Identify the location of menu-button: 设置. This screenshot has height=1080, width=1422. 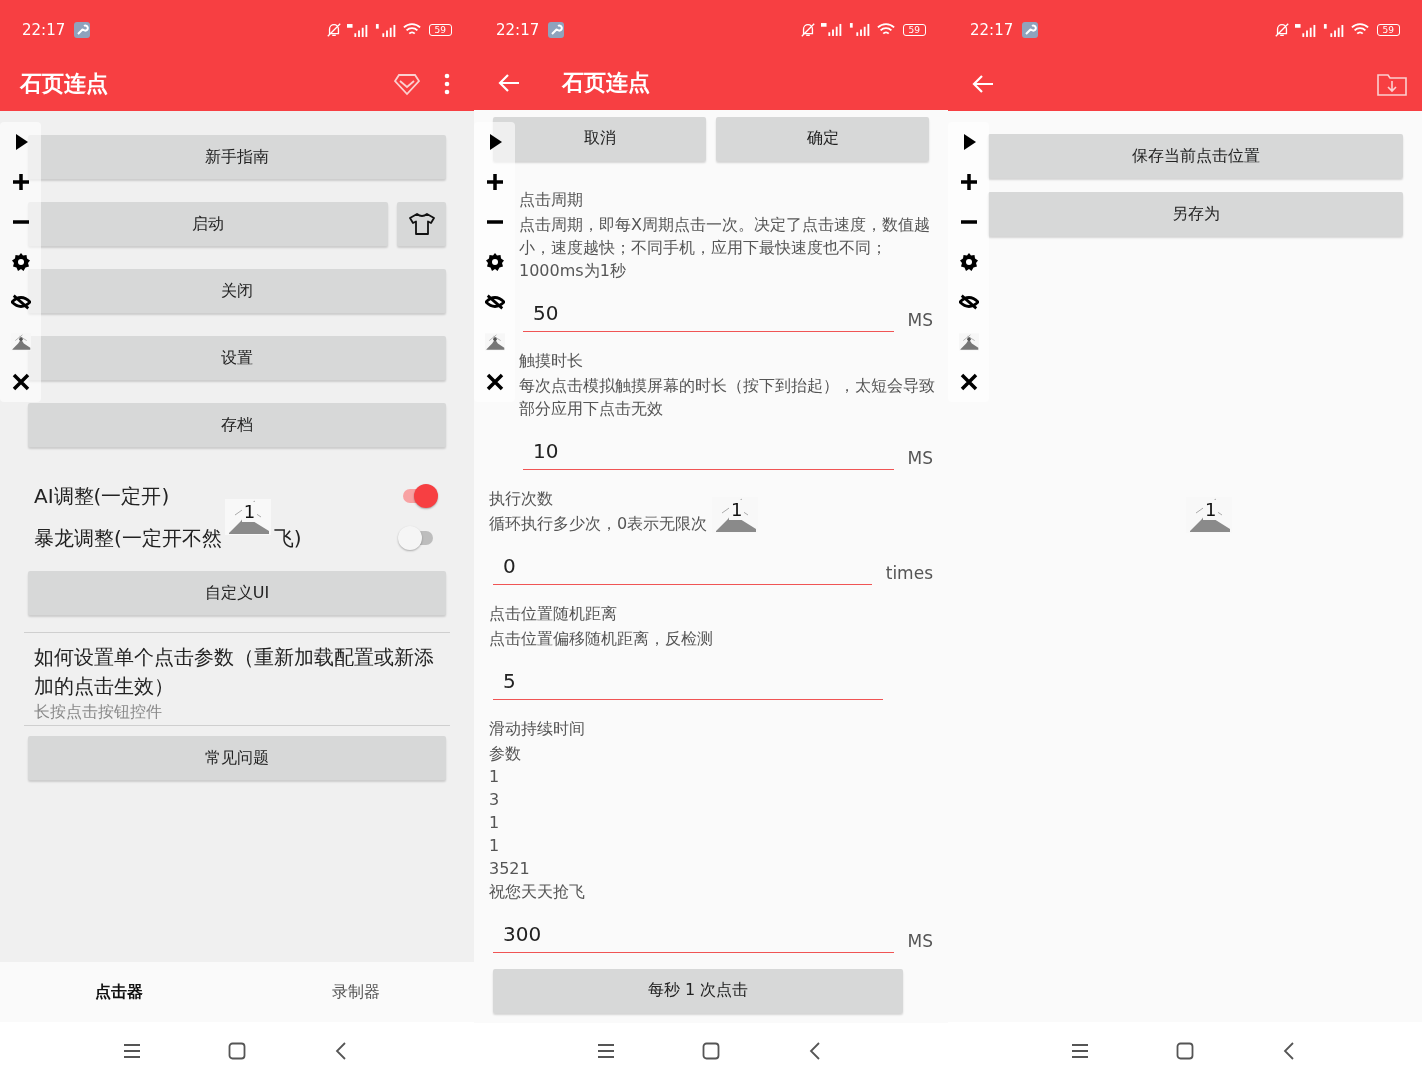
(237, 358).